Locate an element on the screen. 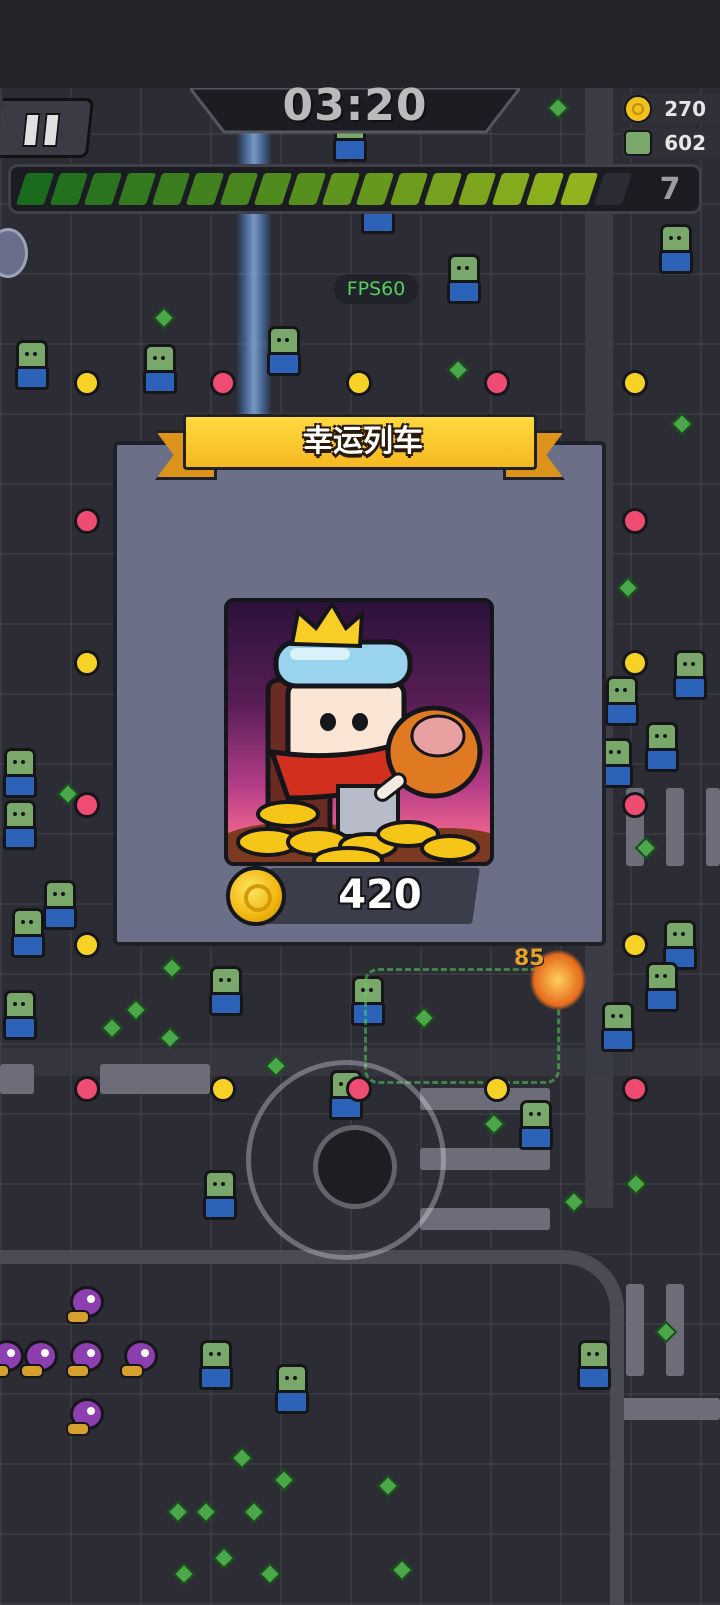 The width and height of the screenshot is (720, 1605). coin-counter: 270 is located at coordinates (671, 109).